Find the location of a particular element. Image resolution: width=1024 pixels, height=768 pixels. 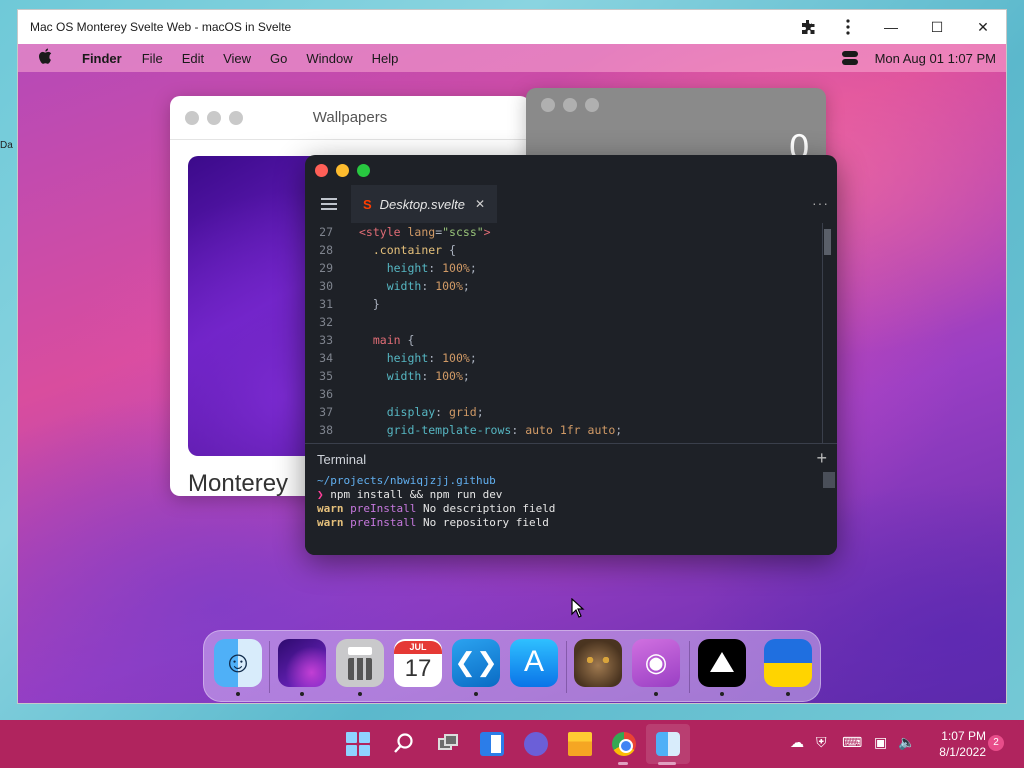

wallpapers-titlebar: Wallpapers is located at coordinates (350, 118).